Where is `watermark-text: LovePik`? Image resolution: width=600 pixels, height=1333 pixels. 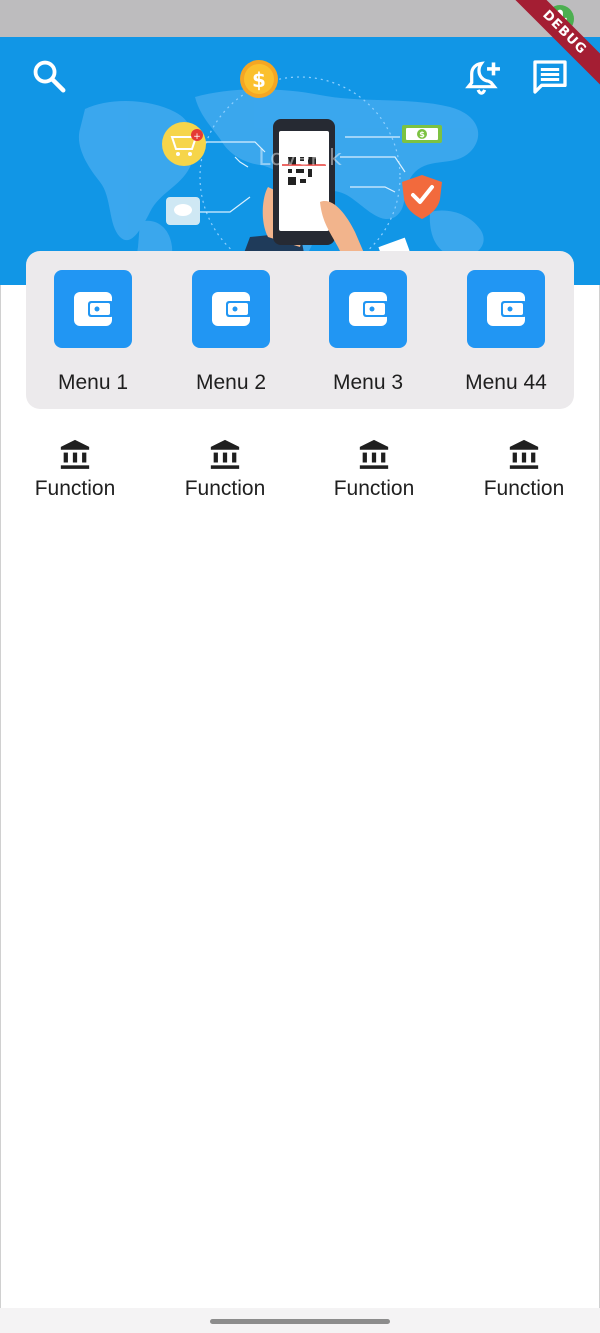
watermark-text: LovePik is located at coordinates (300, 158).